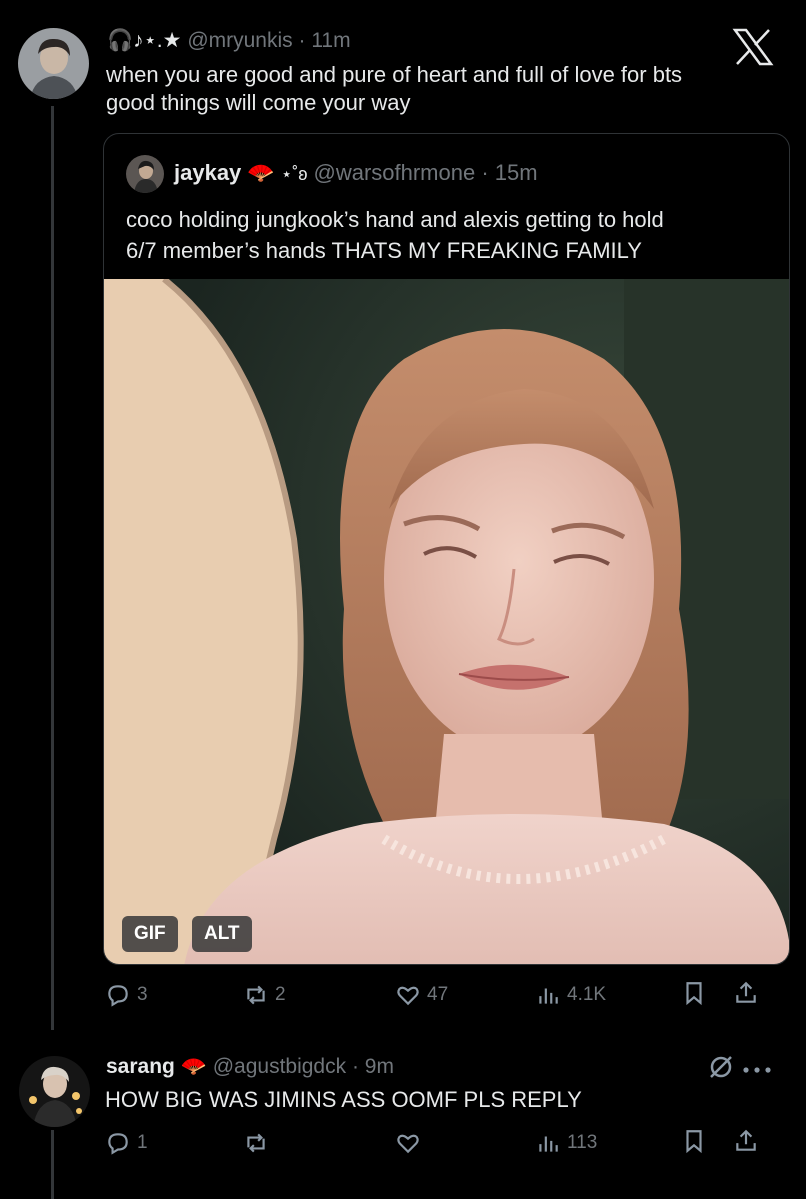 The image size is (806, 1199). What do you see at coordinates (394, 172) in the screenshot?
I see `quote-handle: @warsofhrmone` at bounding box center [394, 172].